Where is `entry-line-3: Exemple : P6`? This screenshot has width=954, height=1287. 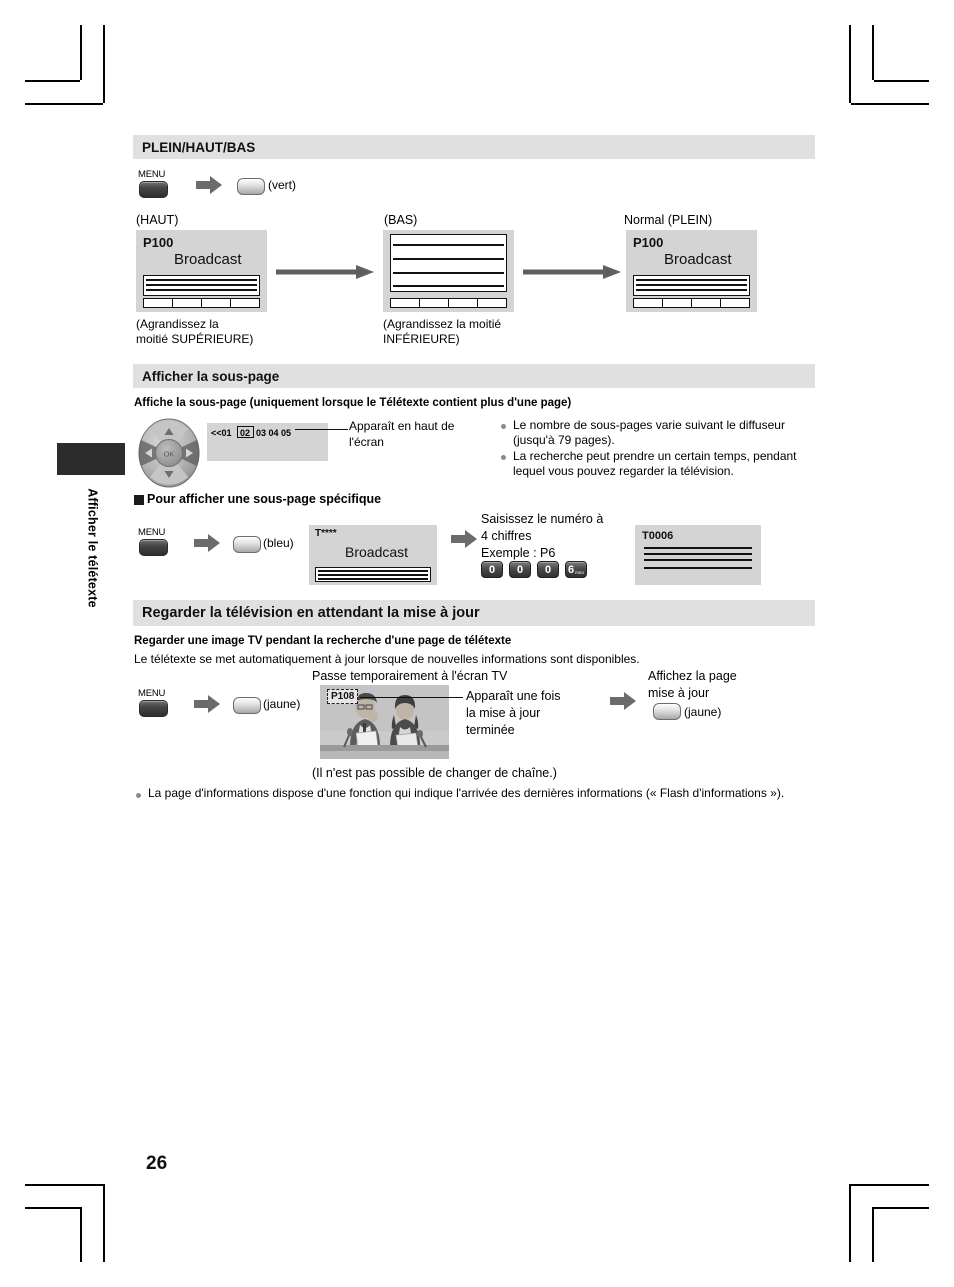 entry-line-3: Exemple : P6 is located at coordinates (518, 553).